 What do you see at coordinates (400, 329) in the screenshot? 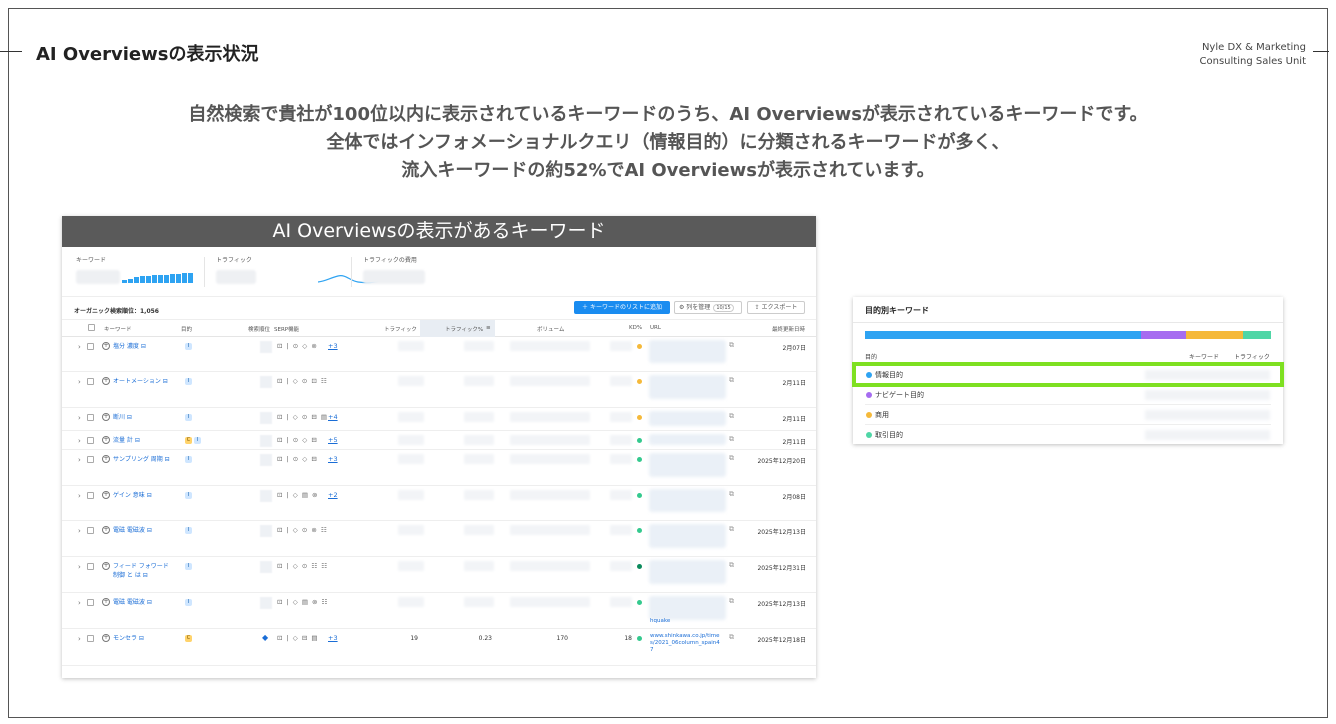
I see `col-traffic: トラフィック` at bounding box center [400, 329].